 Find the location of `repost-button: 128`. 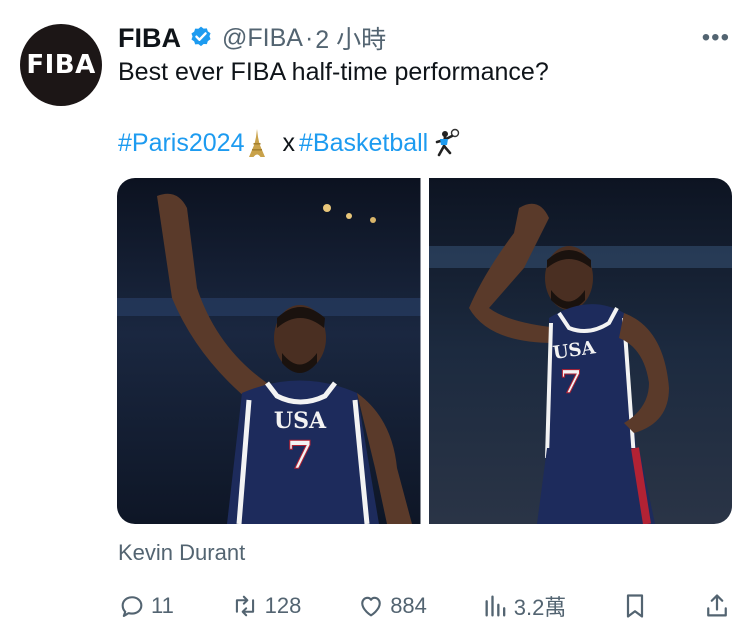

repost-button: 128 is located at coordinates (266, 606).